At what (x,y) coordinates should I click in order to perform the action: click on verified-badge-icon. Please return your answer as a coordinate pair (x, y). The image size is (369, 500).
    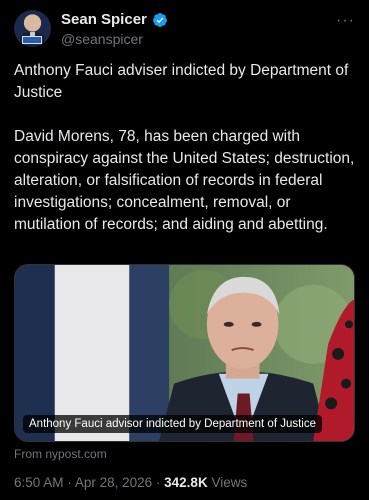
    Looking at the image, I should click on (159, 19).